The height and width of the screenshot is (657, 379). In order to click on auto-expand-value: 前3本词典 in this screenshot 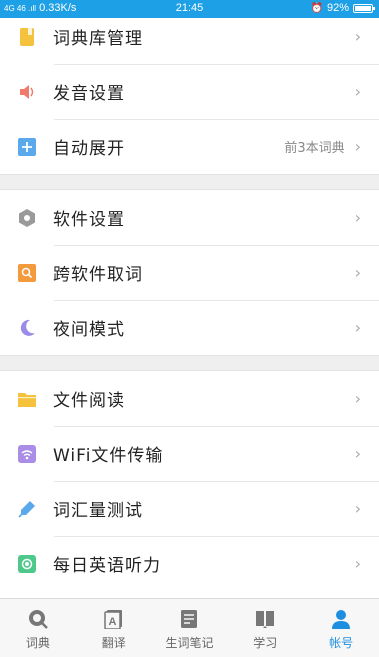, I will do `click(314, 148)`.